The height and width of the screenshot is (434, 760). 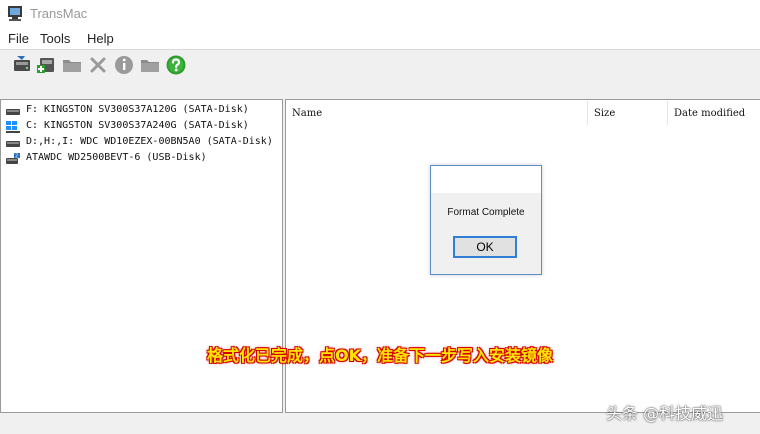 I want to click on column-header-name: Name, so click(x=437, y=113).